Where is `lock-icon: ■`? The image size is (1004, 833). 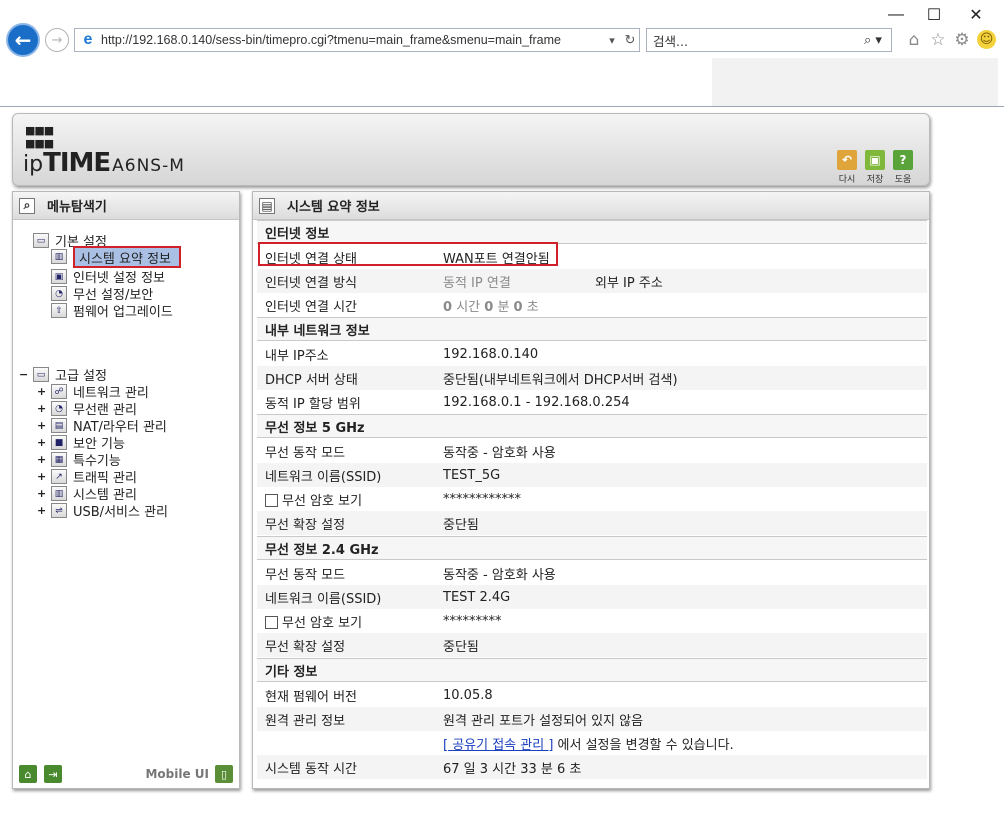 lock-icon: ■ is located at coordinates (59, 442).